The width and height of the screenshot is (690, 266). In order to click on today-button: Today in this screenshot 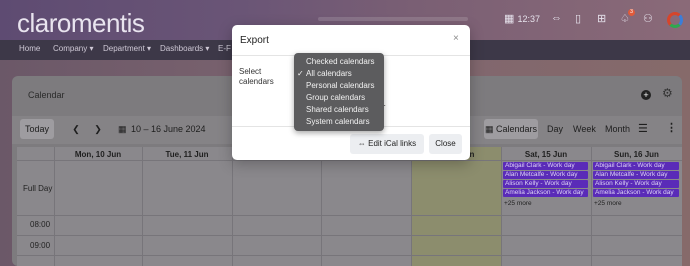, I will do `click(37, 129)`.